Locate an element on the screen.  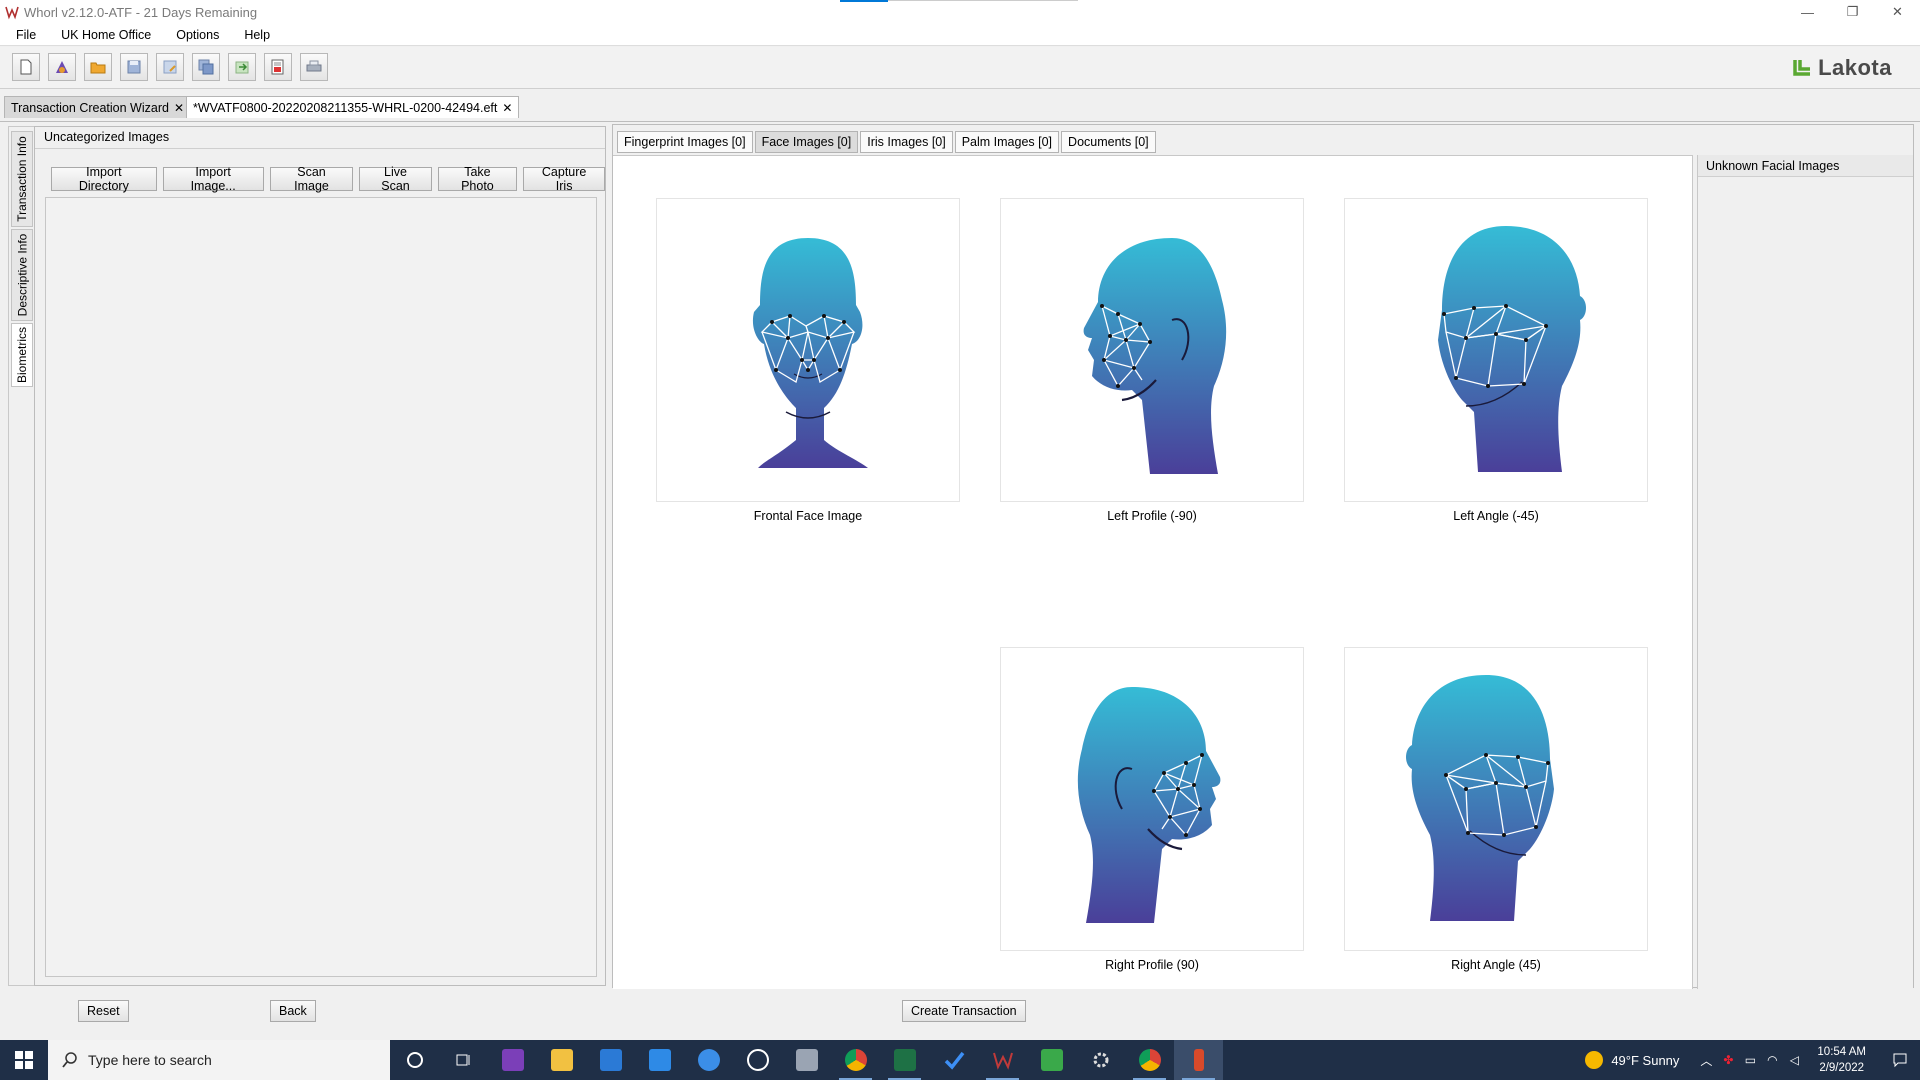
capture-iris-button: Capture Iris is located at coordinates (564, 179).